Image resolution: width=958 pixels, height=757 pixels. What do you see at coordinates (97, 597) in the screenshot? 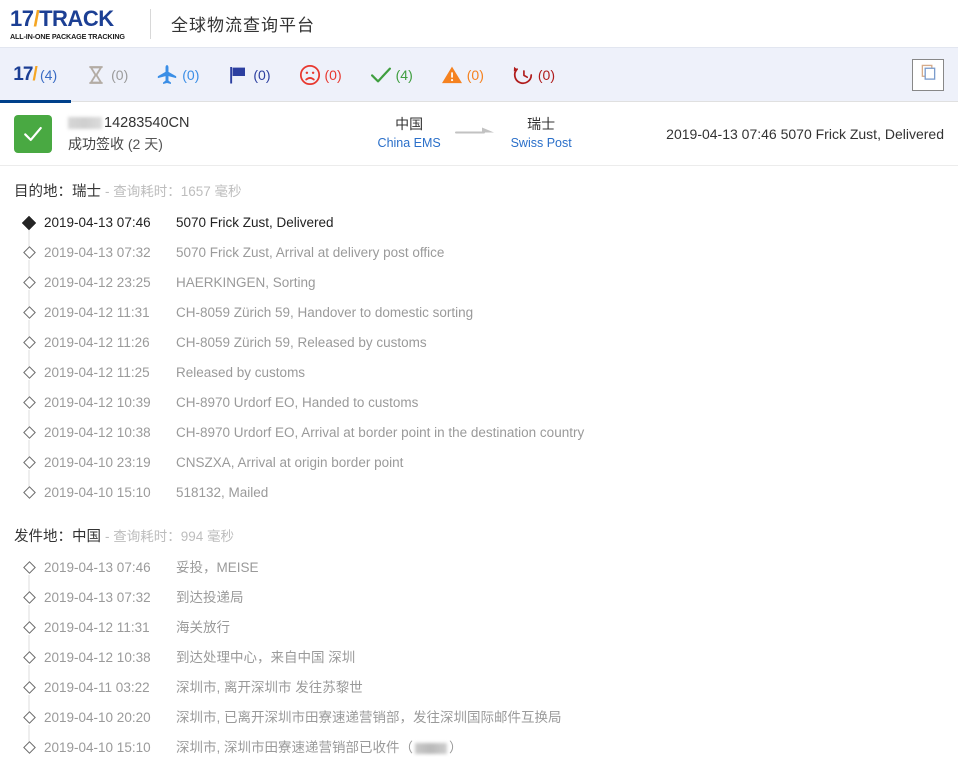
I see `timeline-event-time: 2019-04-13 07:32` at bounding box center [97, 597].